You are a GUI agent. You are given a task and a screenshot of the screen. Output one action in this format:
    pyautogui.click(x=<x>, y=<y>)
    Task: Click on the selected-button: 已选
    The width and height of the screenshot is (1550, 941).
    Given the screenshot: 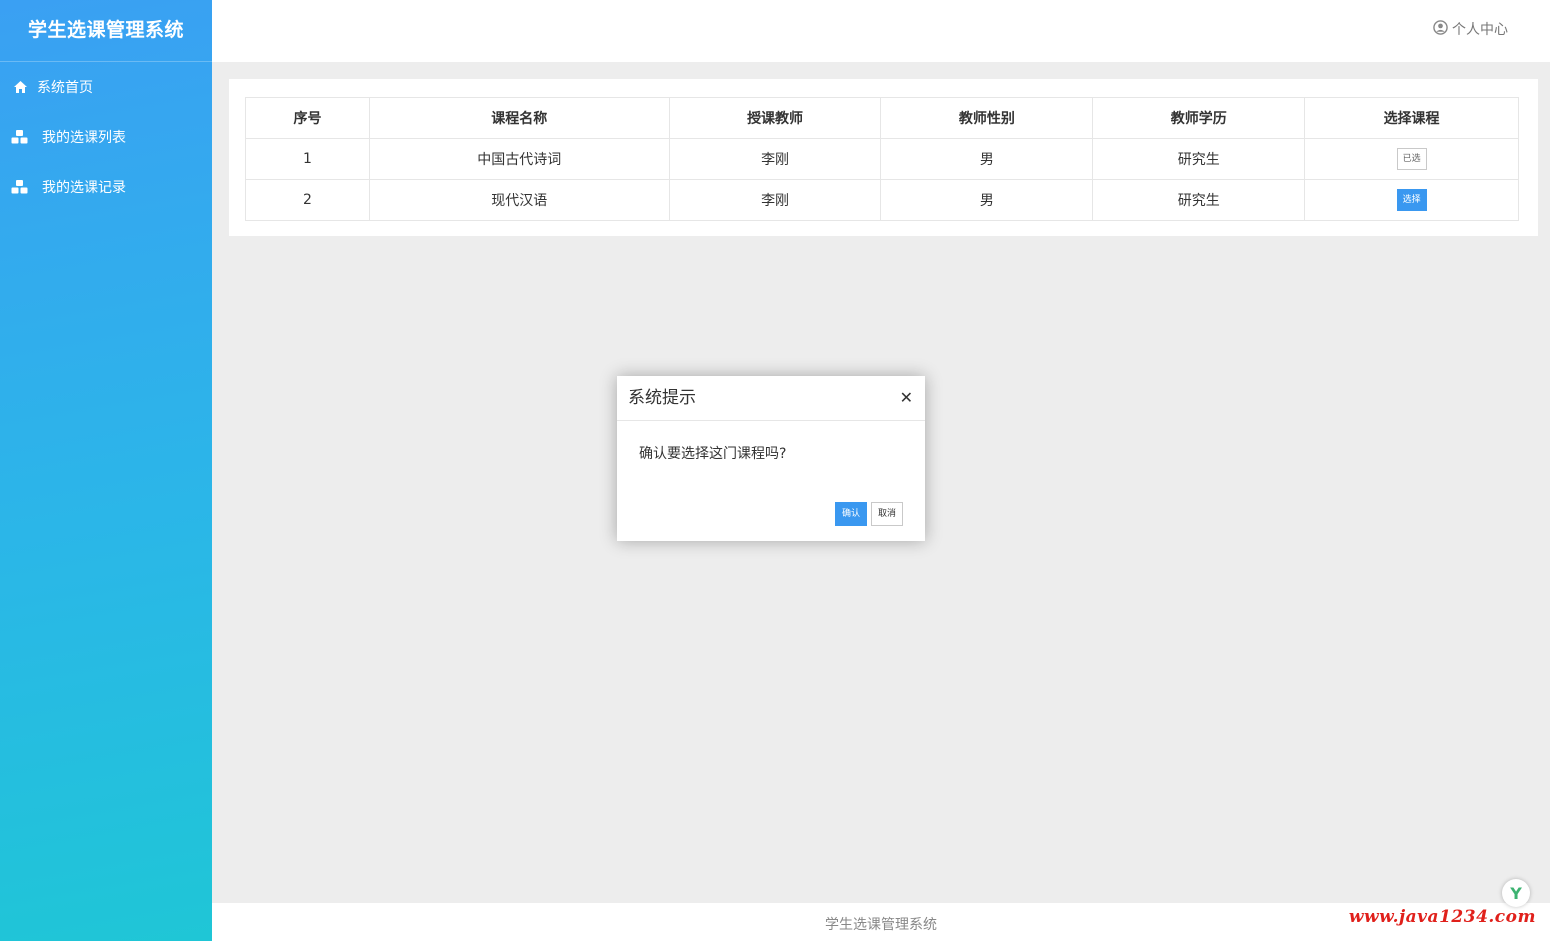 What is the action you would take?
    pyautogui.click(x=1411, y=159)
    